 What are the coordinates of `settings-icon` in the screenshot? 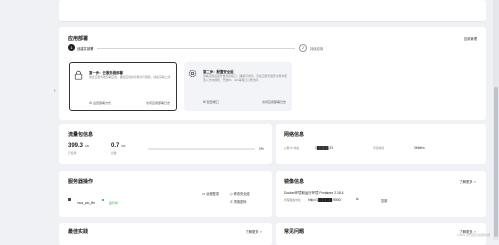 It's located at (192, 73).